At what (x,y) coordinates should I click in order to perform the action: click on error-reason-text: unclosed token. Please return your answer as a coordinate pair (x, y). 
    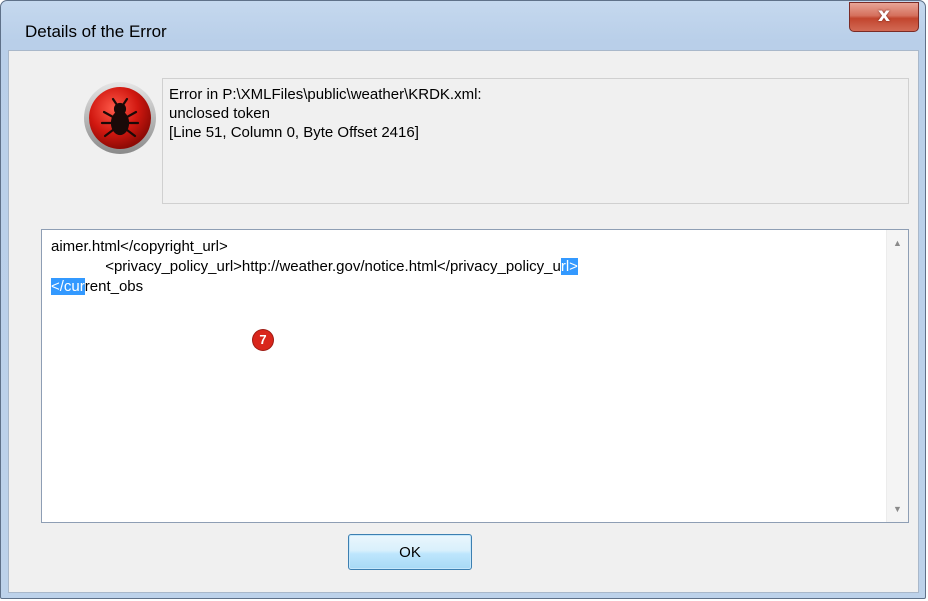
    Looking at the image, I should click on (219, 113).